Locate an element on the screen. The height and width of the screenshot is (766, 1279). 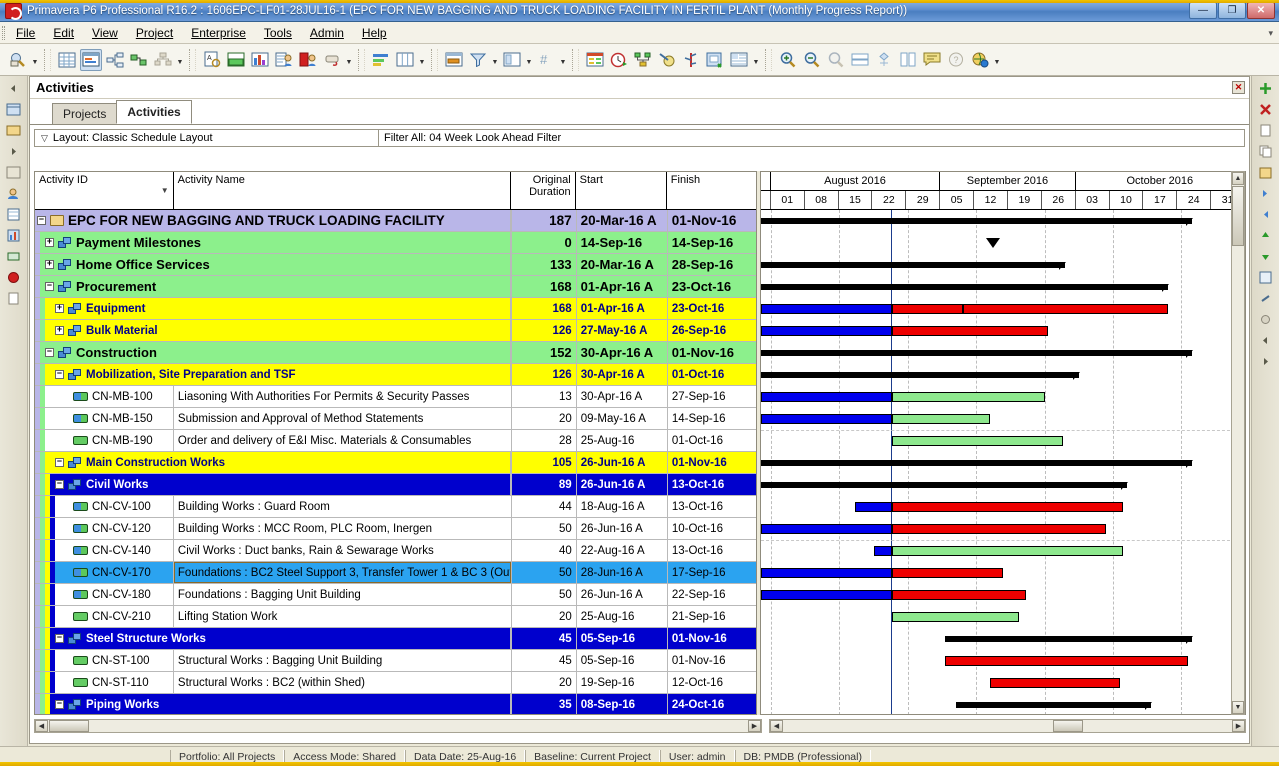
schedule-icon is located at coordinates (619, 60).